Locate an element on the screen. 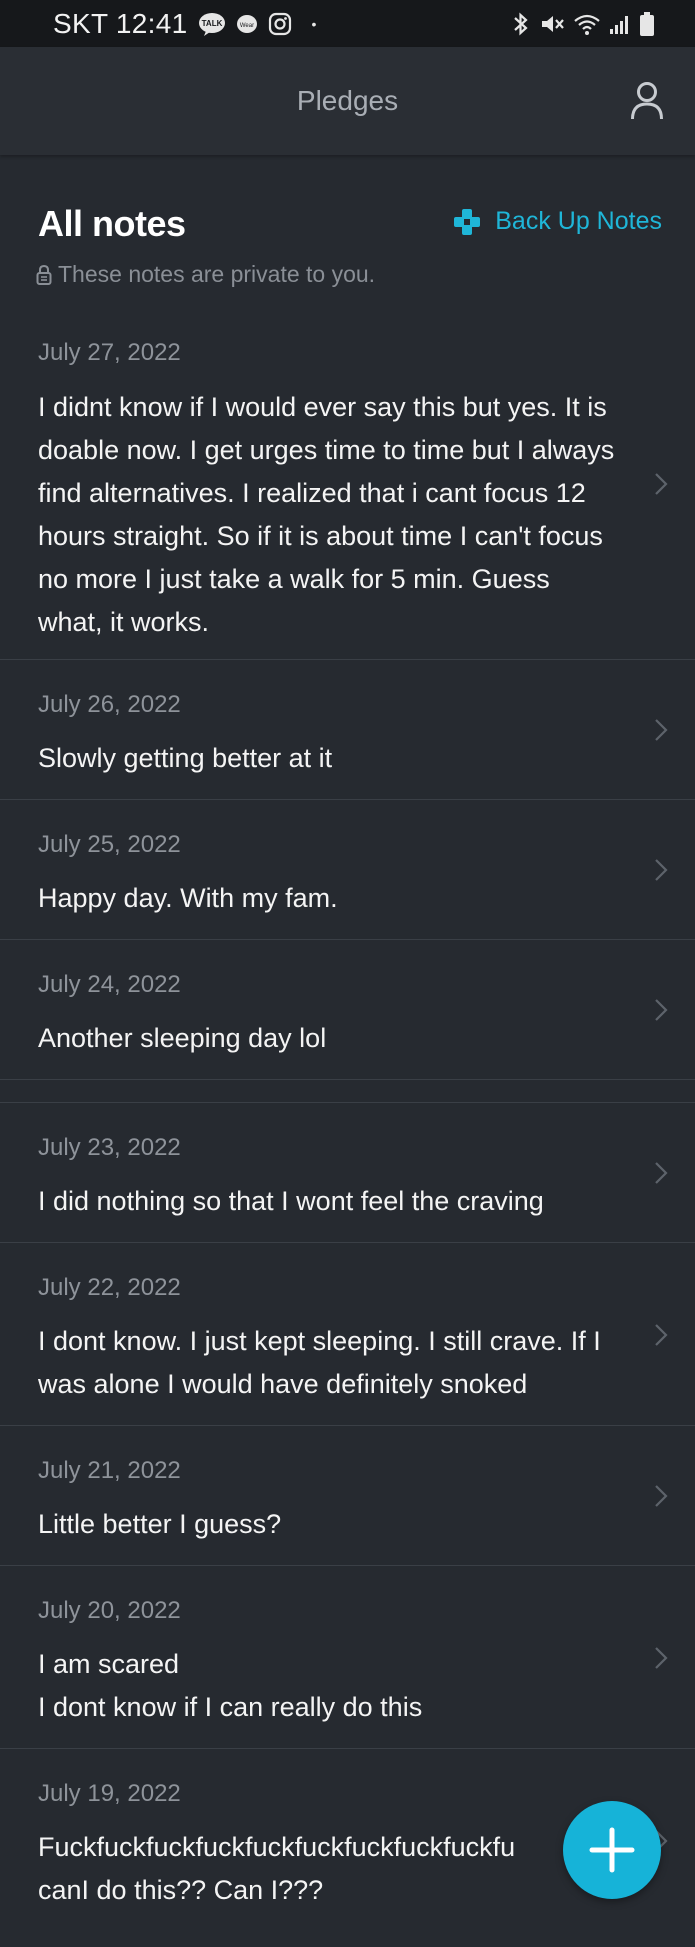 This screenshot has width=695, height=1947. app-bar: Pledges is located at coordinates (347, 101).